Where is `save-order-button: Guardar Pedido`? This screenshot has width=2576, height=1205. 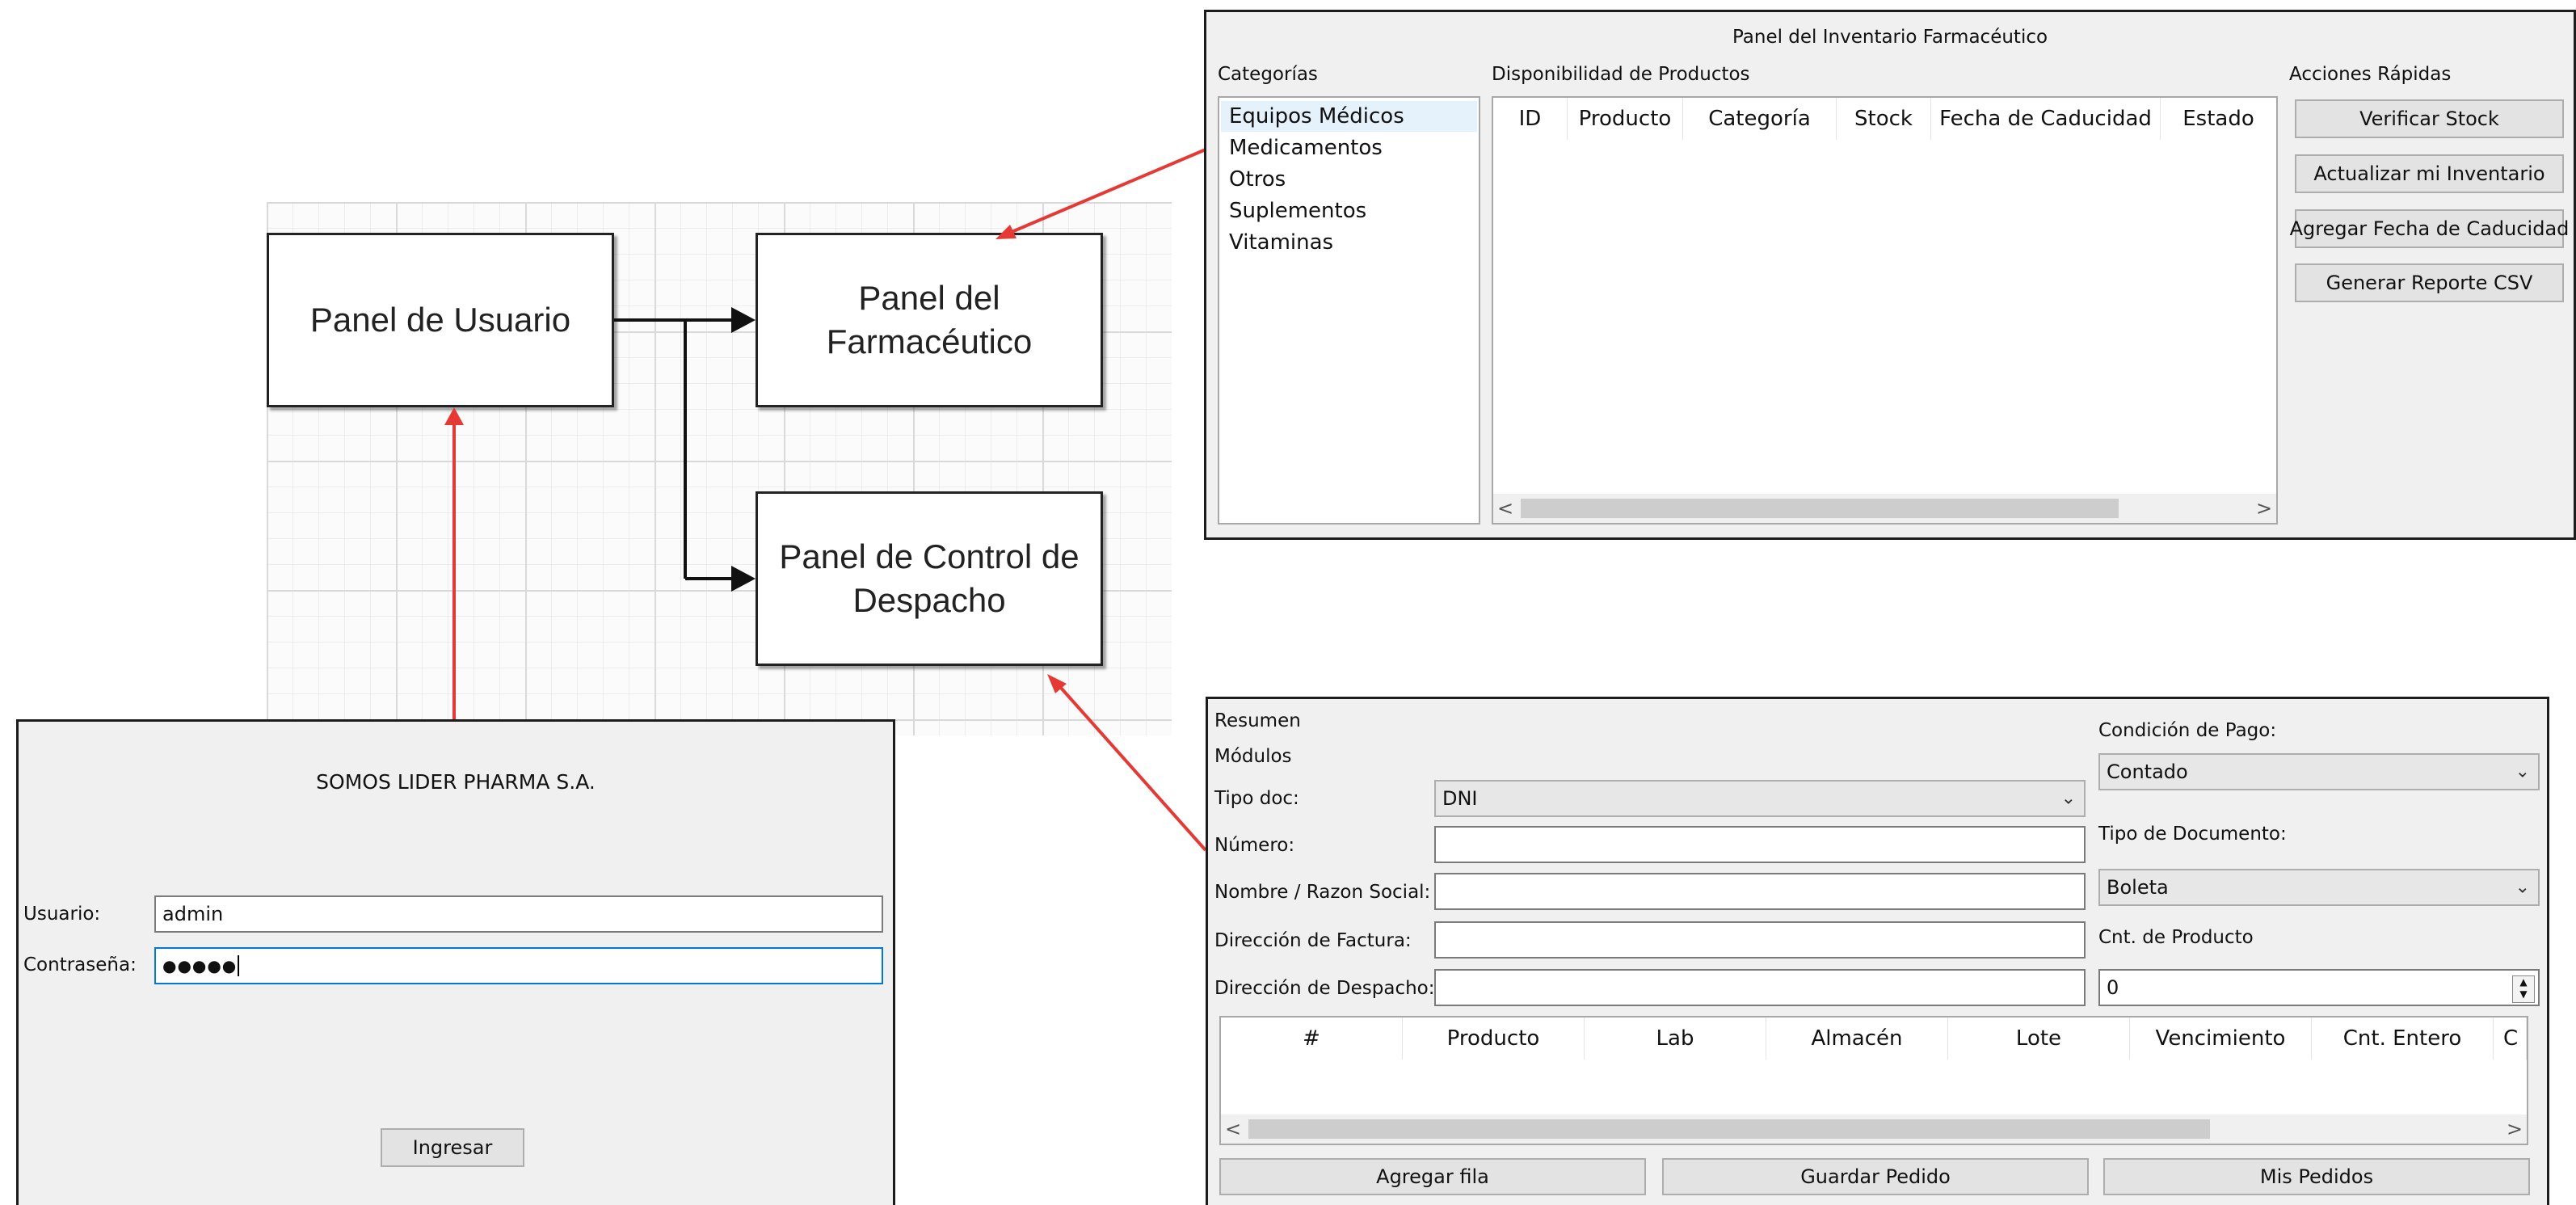
save-order-button: Guardar Pedido is located at coordinates (1875, 1177).